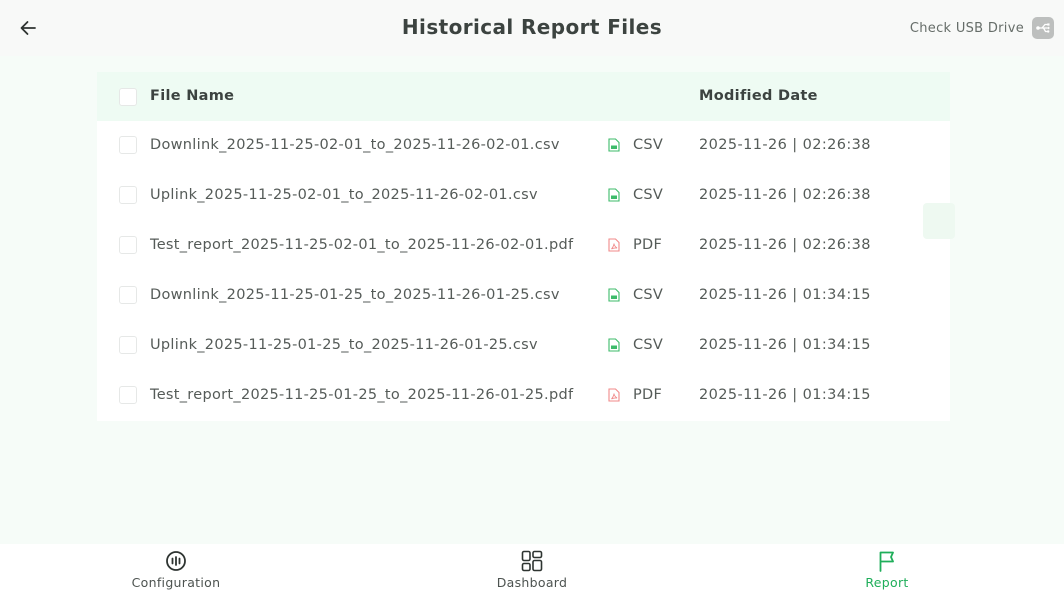 The image size is (1064, 595). Describe the element at coordinates (192, 96) in the screenshot. I see `column-header-file-name: File Name` at that location.